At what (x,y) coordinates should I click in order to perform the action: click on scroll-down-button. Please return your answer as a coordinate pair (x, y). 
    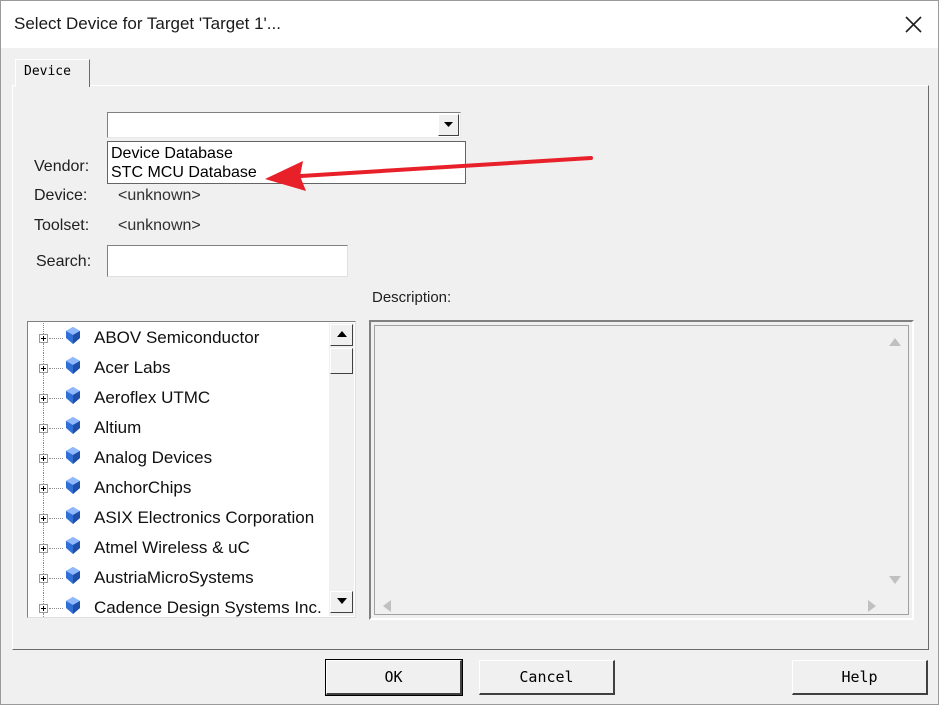
    Looking at the image, I should click on (341, 602).